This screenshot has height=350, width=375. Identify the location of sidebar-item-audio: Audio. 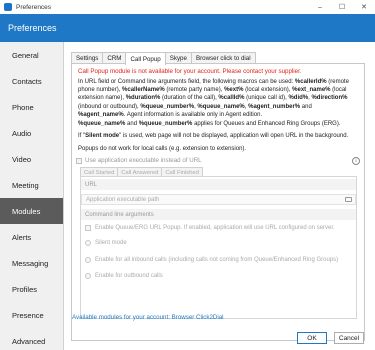
(31, 133).